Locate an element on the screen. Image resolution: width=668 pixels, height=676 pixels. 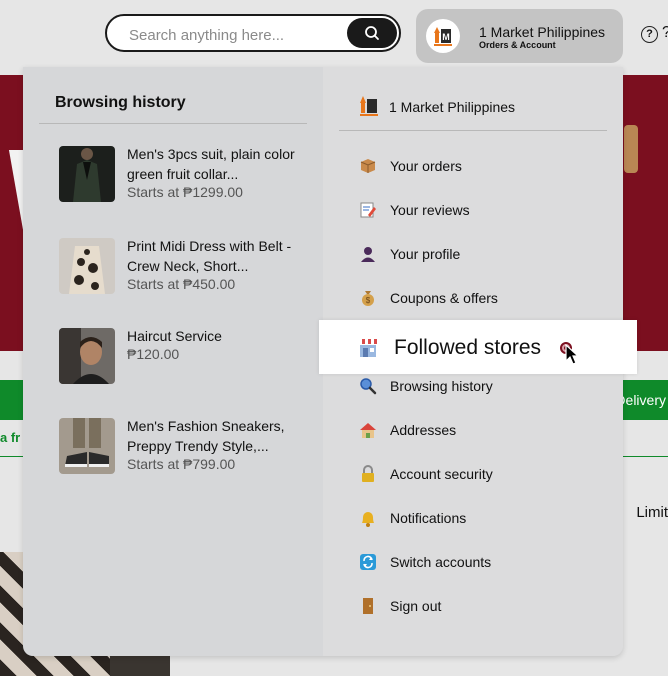
money-bag-icon: $ is located at coordinates (368, 298).